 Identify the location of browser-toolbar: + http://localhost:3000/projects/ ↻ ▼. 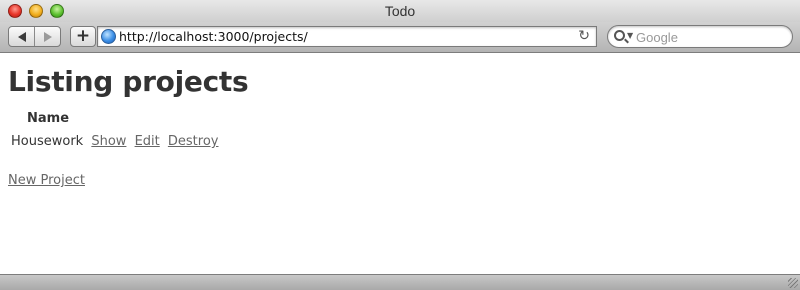
(400, 37).